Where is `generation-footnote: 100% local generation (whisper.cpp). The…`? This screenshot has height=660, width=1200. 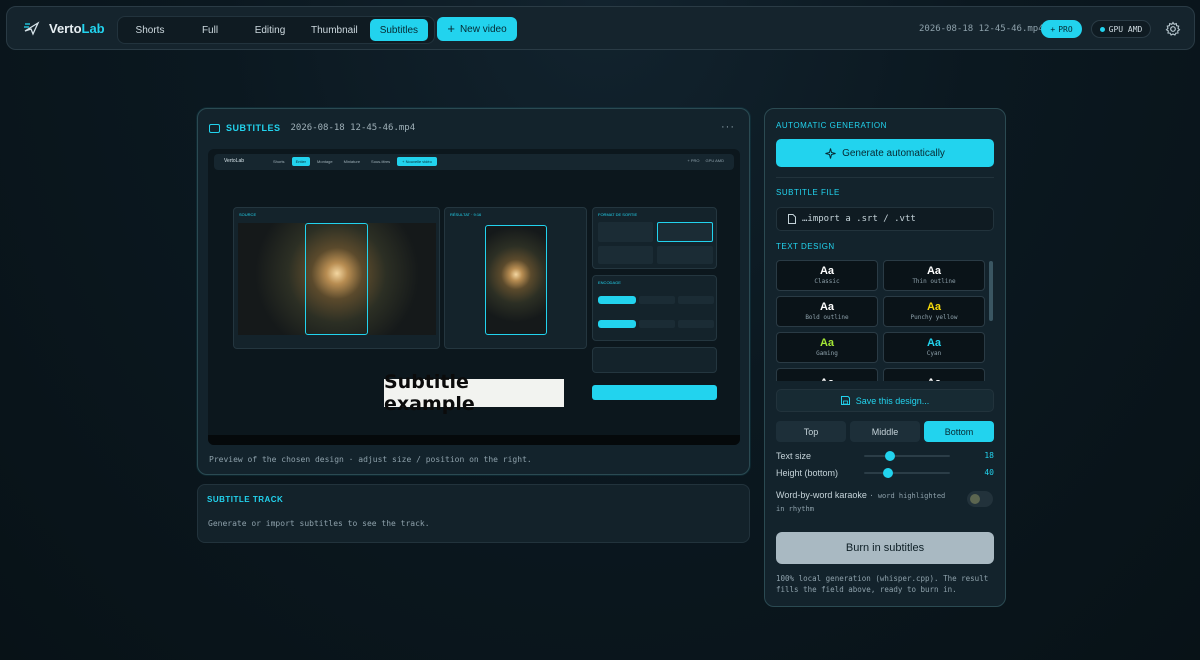 generation-footnote: 100% local generation (whisper.cpp). The… is located at coordinates (882, 584).